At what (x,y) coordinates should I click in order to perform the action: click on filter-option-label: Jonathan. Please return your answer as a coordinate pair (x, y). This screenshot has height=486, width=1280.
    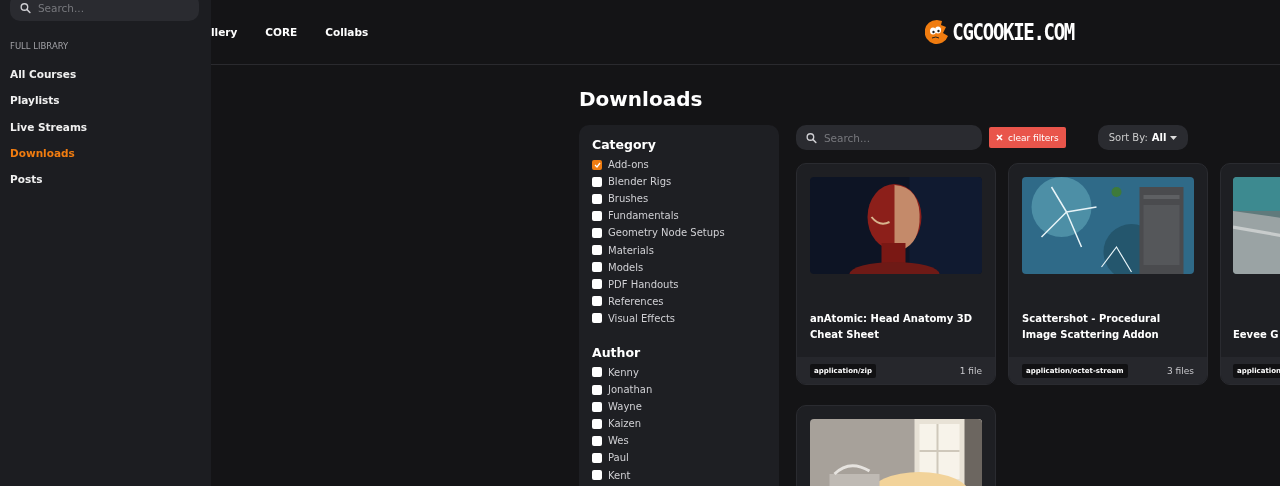
    Looking at the image, I should click on (630, 390).